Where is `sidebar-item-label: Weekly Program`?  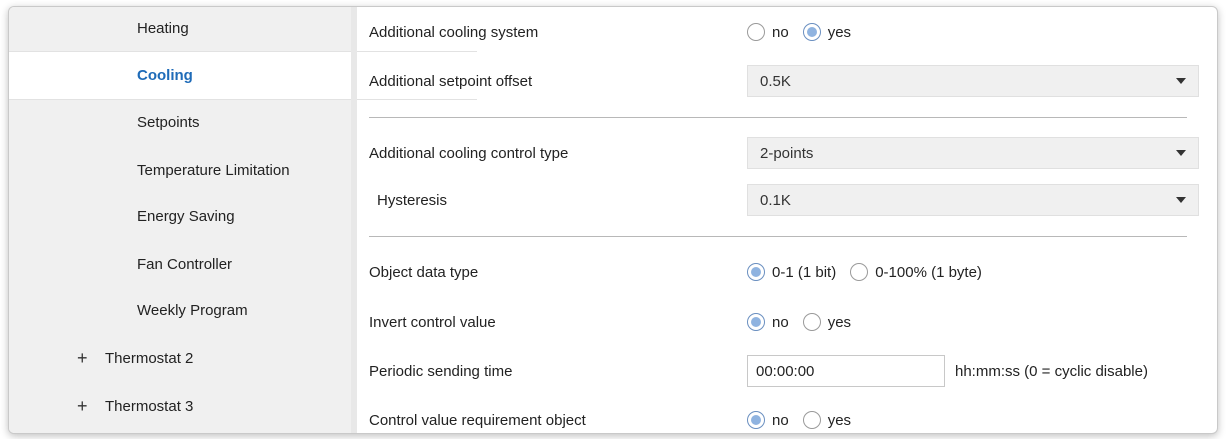
sidebar-item-label: Weekly Program is located at coordinates (192, 310).